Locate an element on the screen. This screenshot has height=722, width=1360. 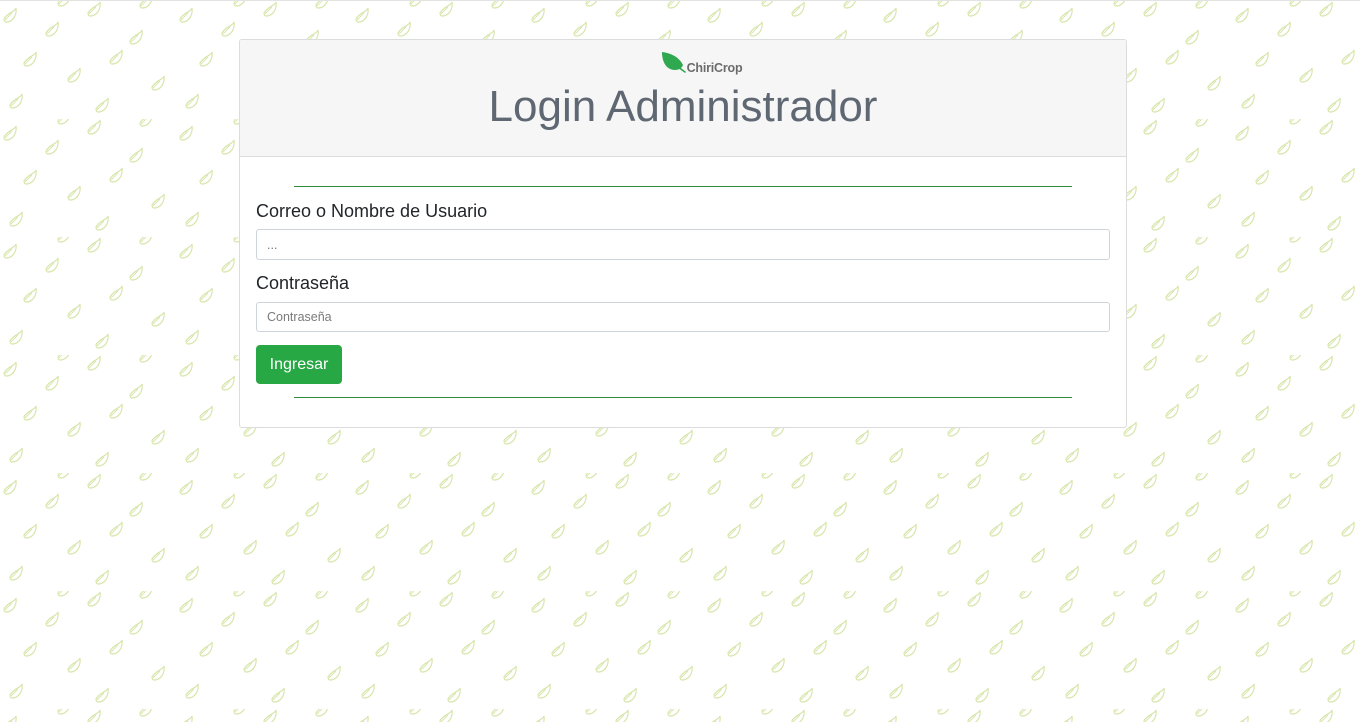
username-input is located at coordinates (683, 244).